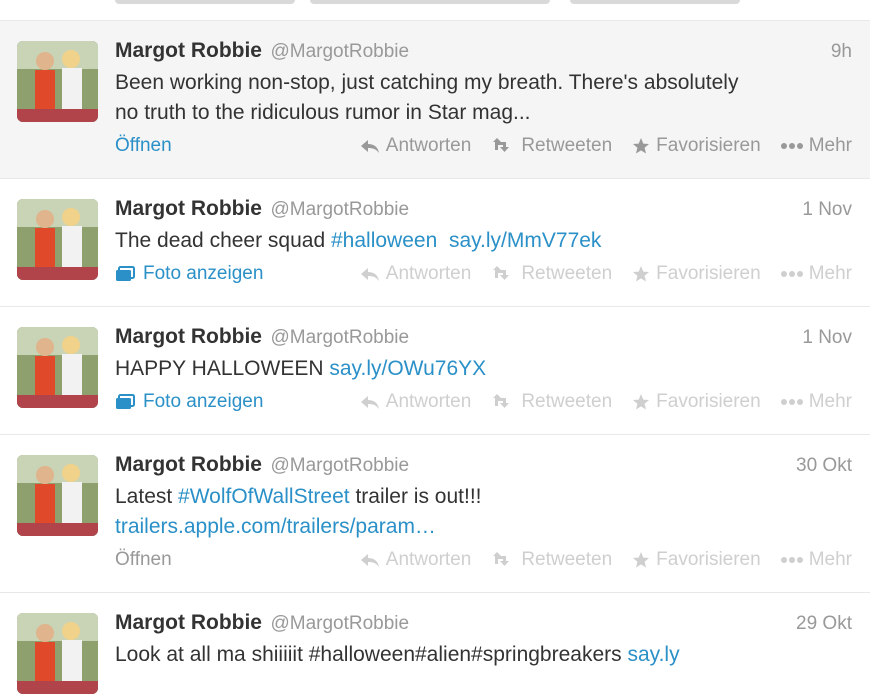  What do you see at coordinates (824, 624) in the screenshot?
I see `timestamp: 29 Okt` at bounding box center [824, 624].